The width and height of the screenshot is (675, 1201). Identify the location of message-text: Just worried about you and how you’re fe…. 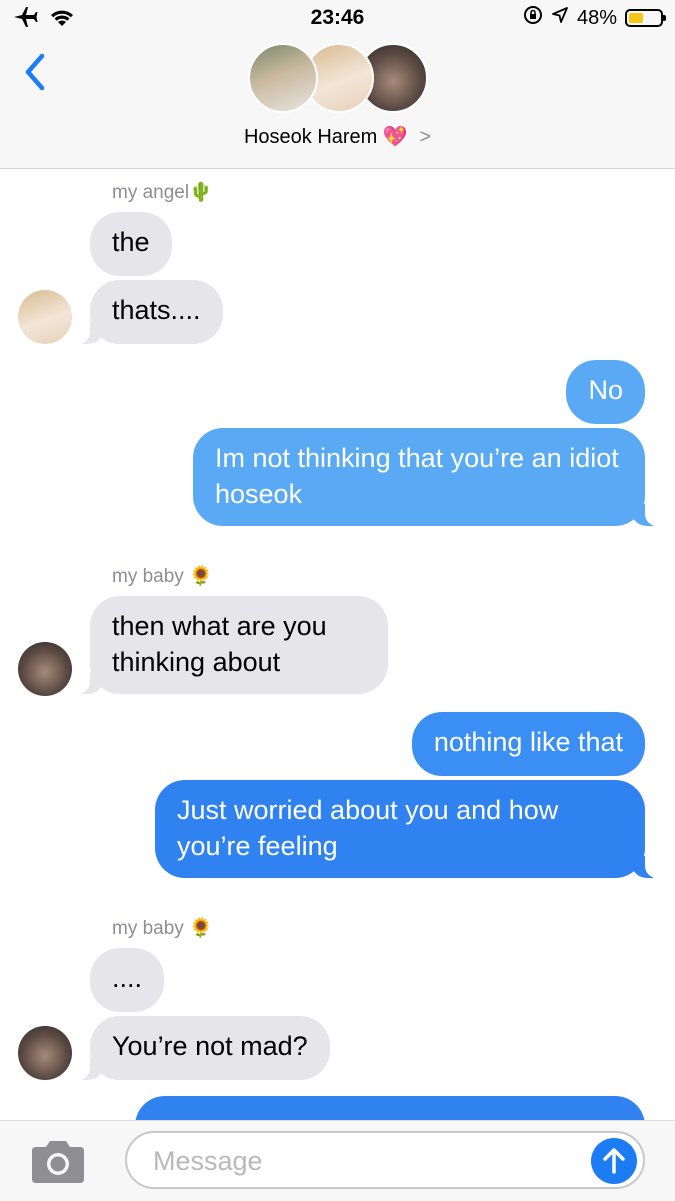
(368, 828).